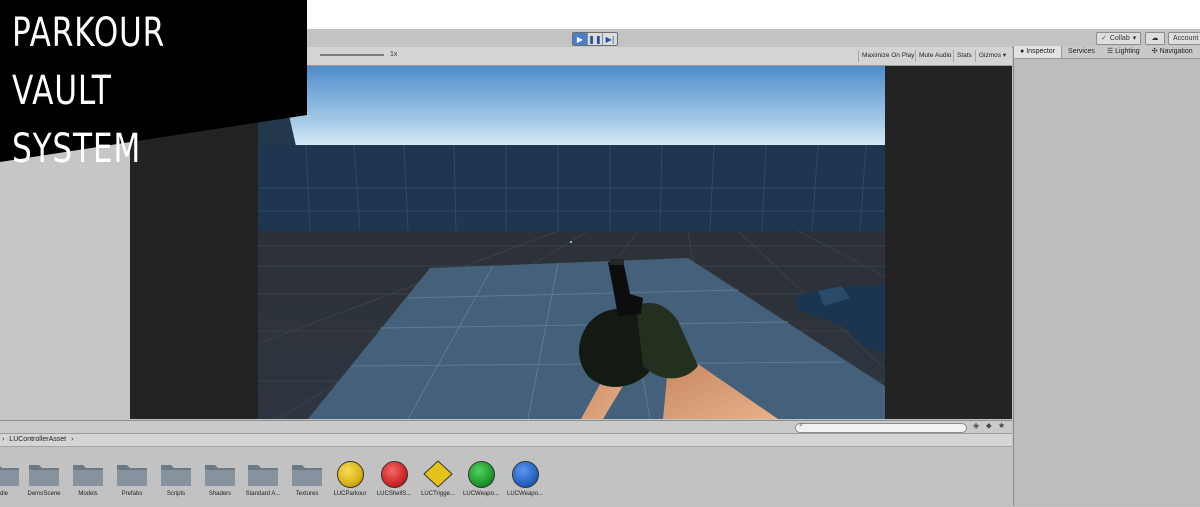 The image size is (1200, 507). Describe the element at coordinates (352, 55) in the screenshot. I see `scale-slider` at that location.